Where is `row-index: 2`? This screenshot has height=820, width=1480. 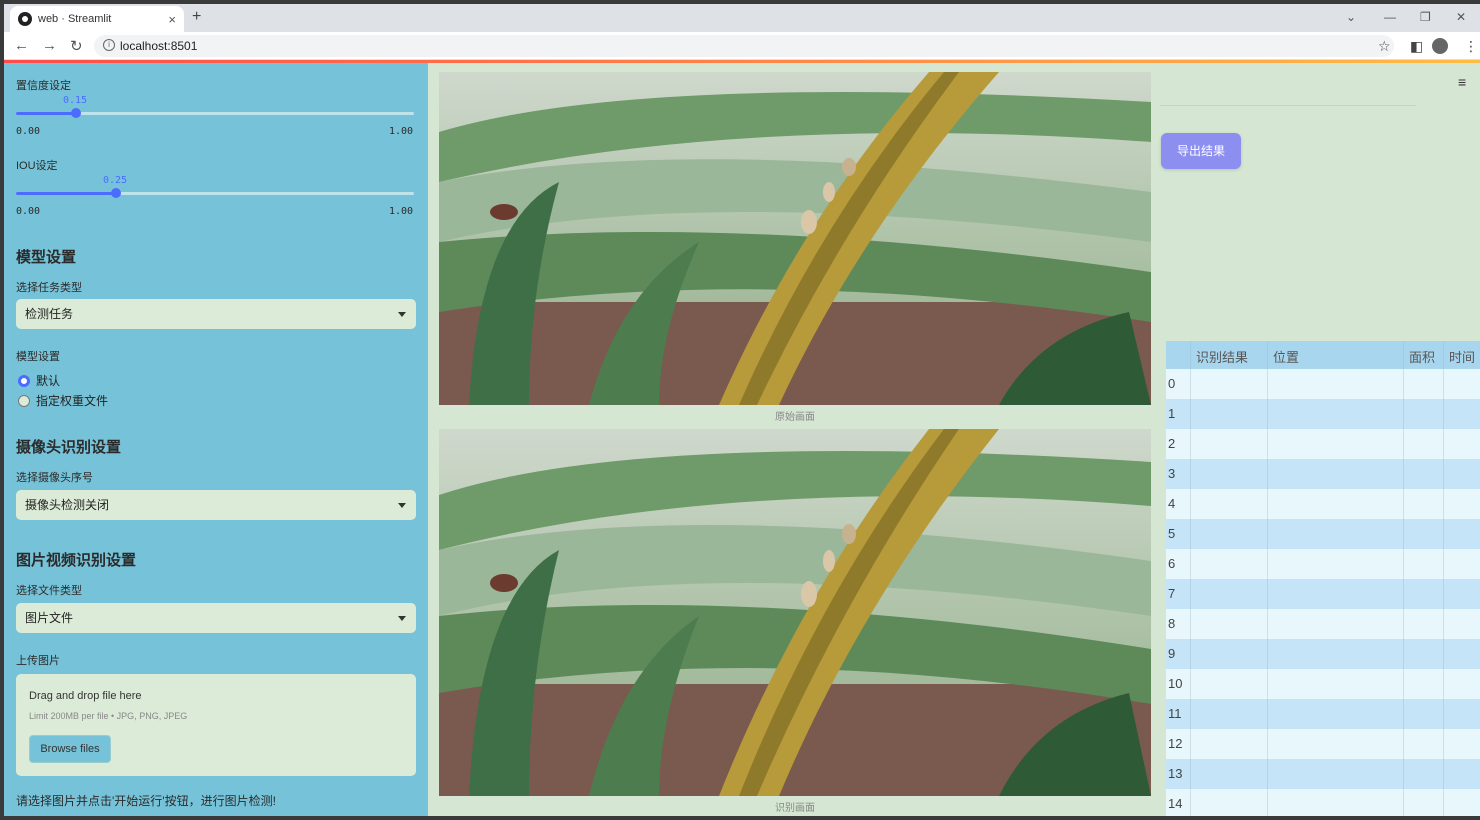 row-index: 2 is located at coordinates (1172, 443).